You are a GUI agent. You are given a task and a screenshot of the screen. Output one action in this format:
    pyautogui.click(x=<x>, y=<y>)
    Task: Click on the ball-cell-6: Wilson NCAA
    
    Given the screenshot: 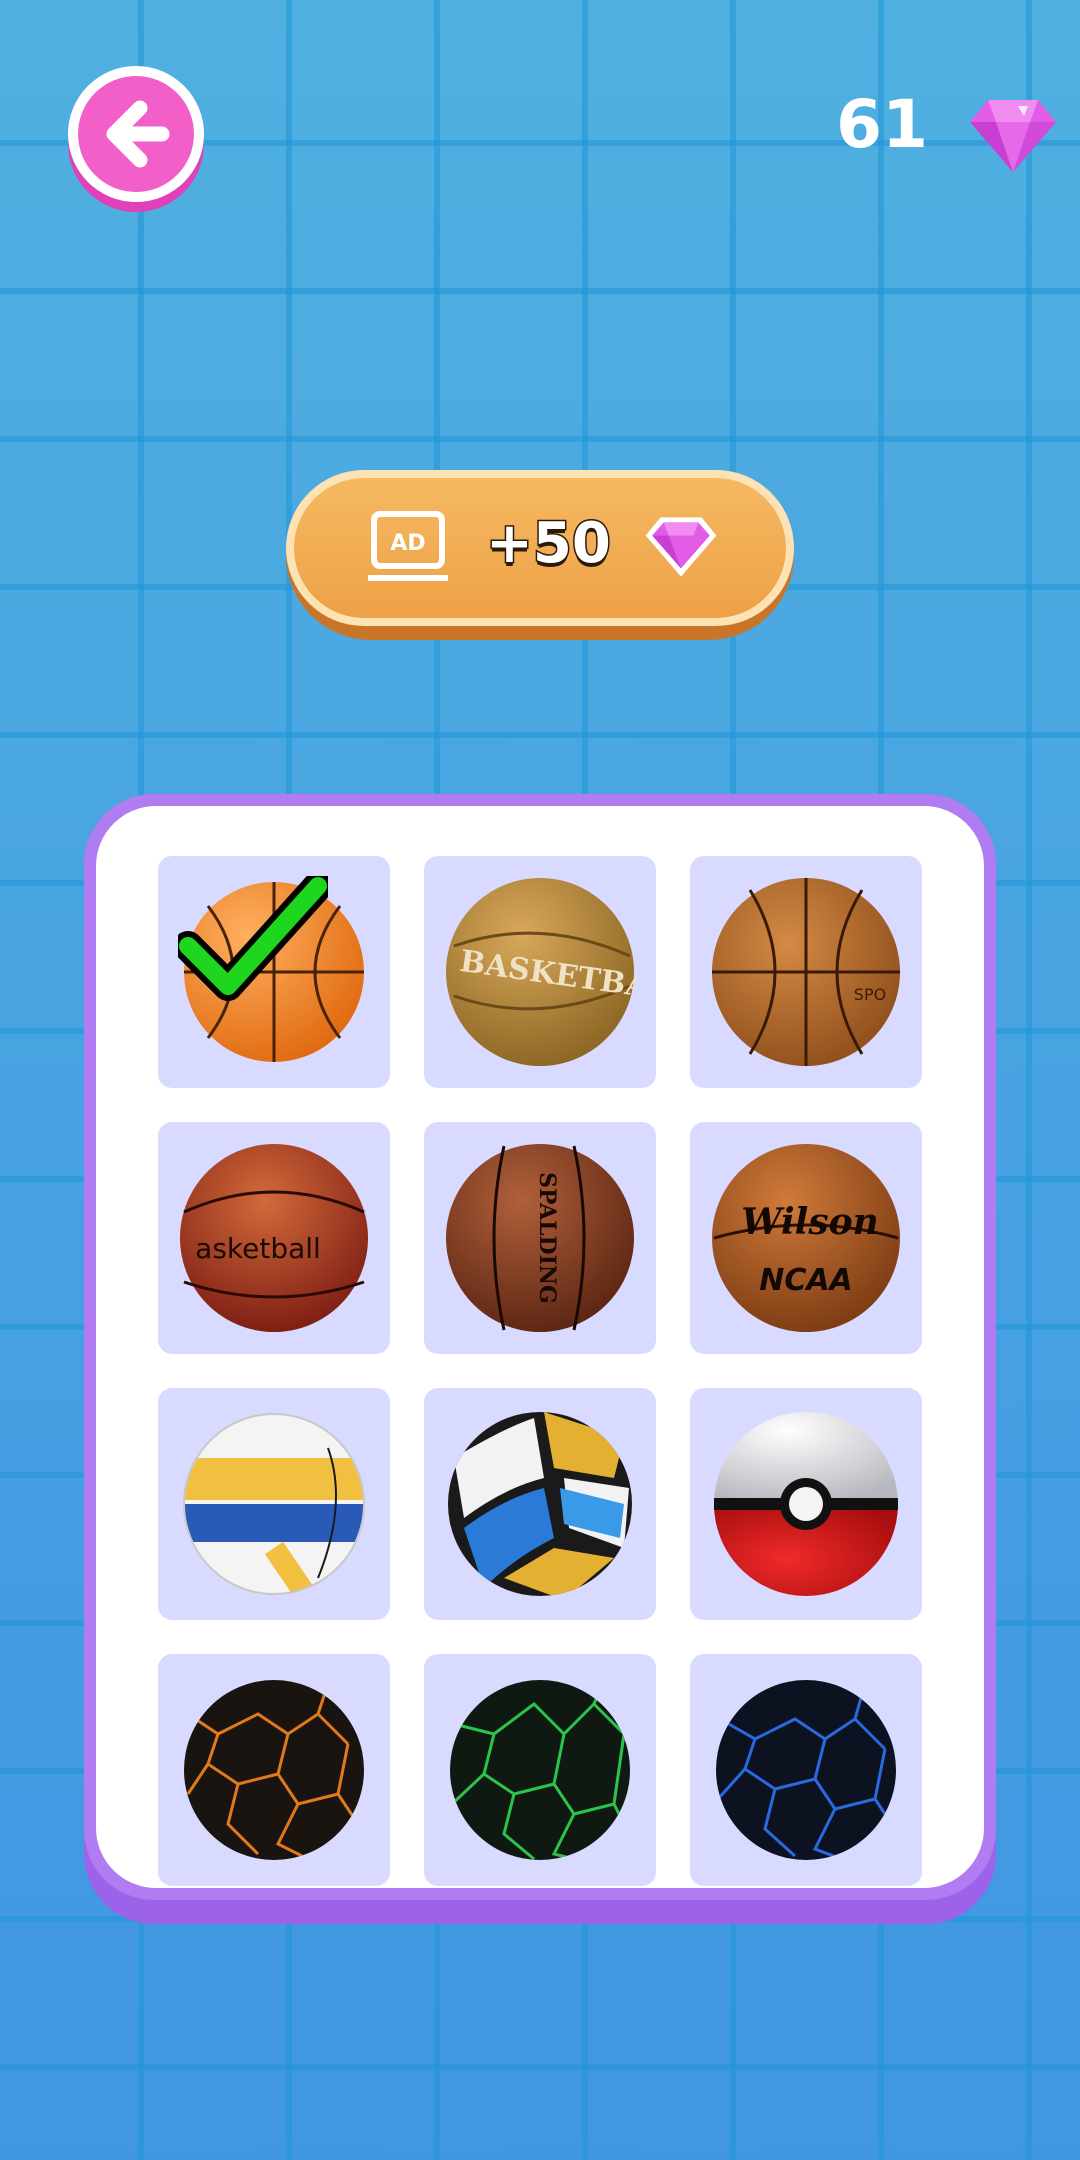 What is the action you would take?
    pyautogui.click(x=806, y=1238)
    